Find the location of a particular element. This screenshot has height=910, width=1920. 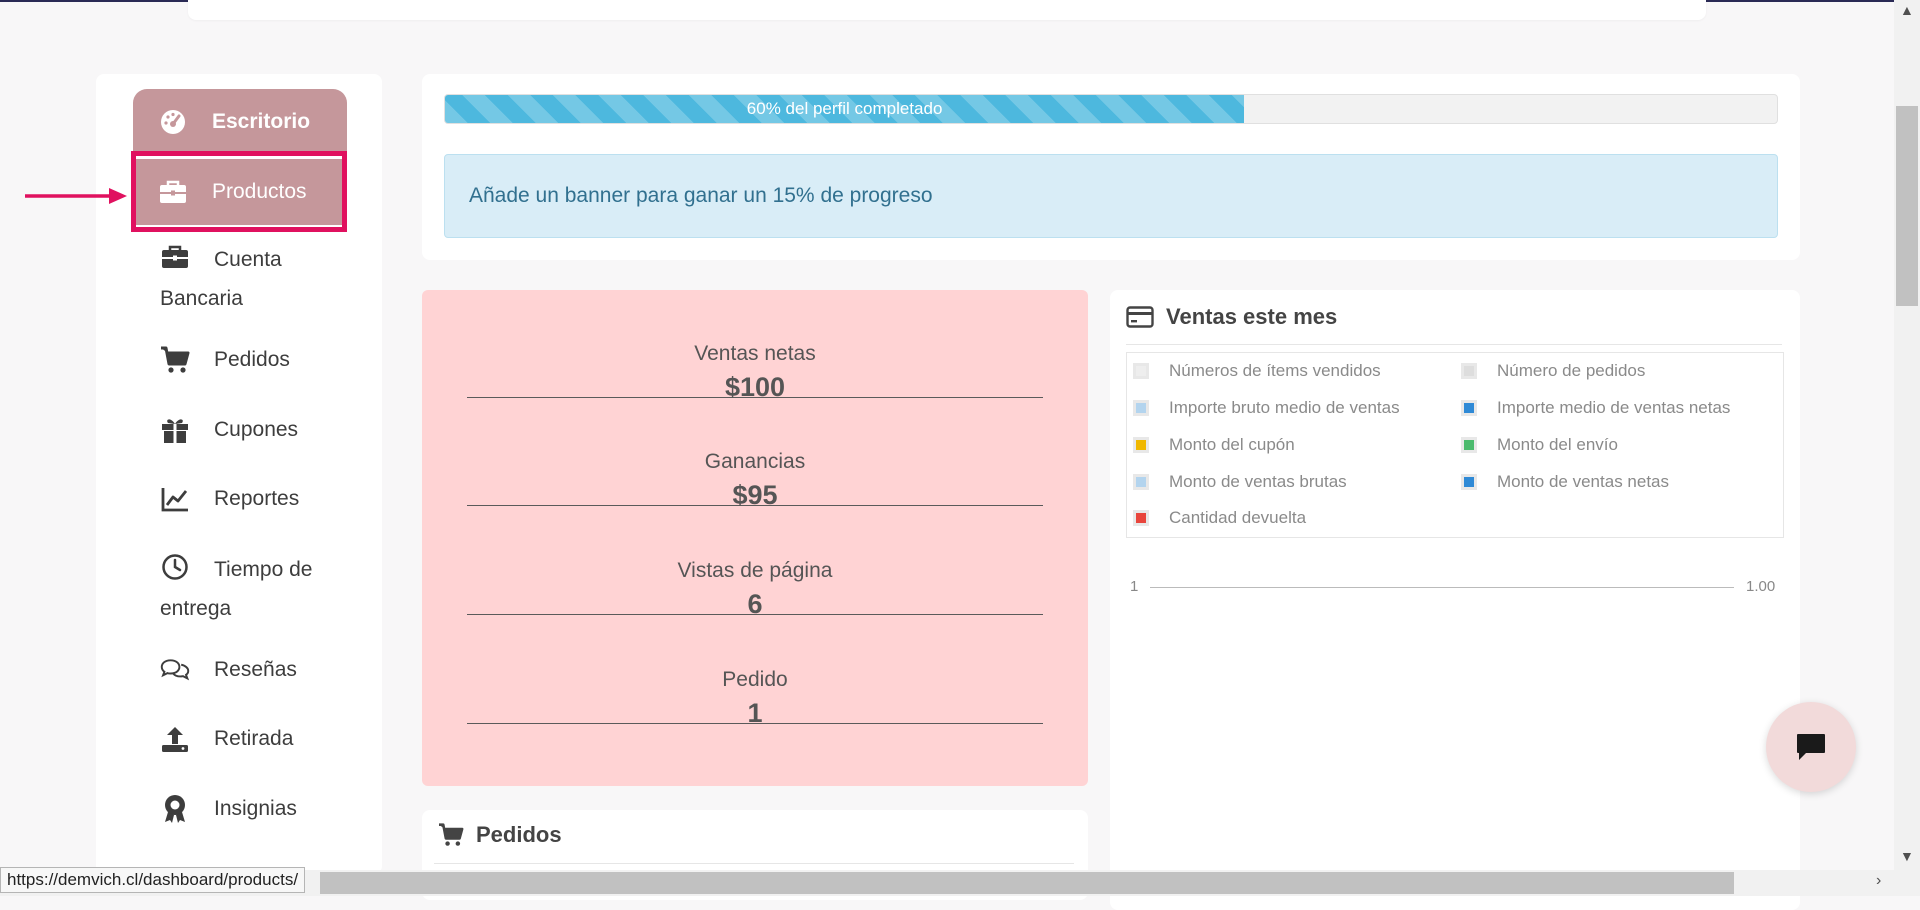

orders-header: Pedidos is located at coordinates (500, 835).